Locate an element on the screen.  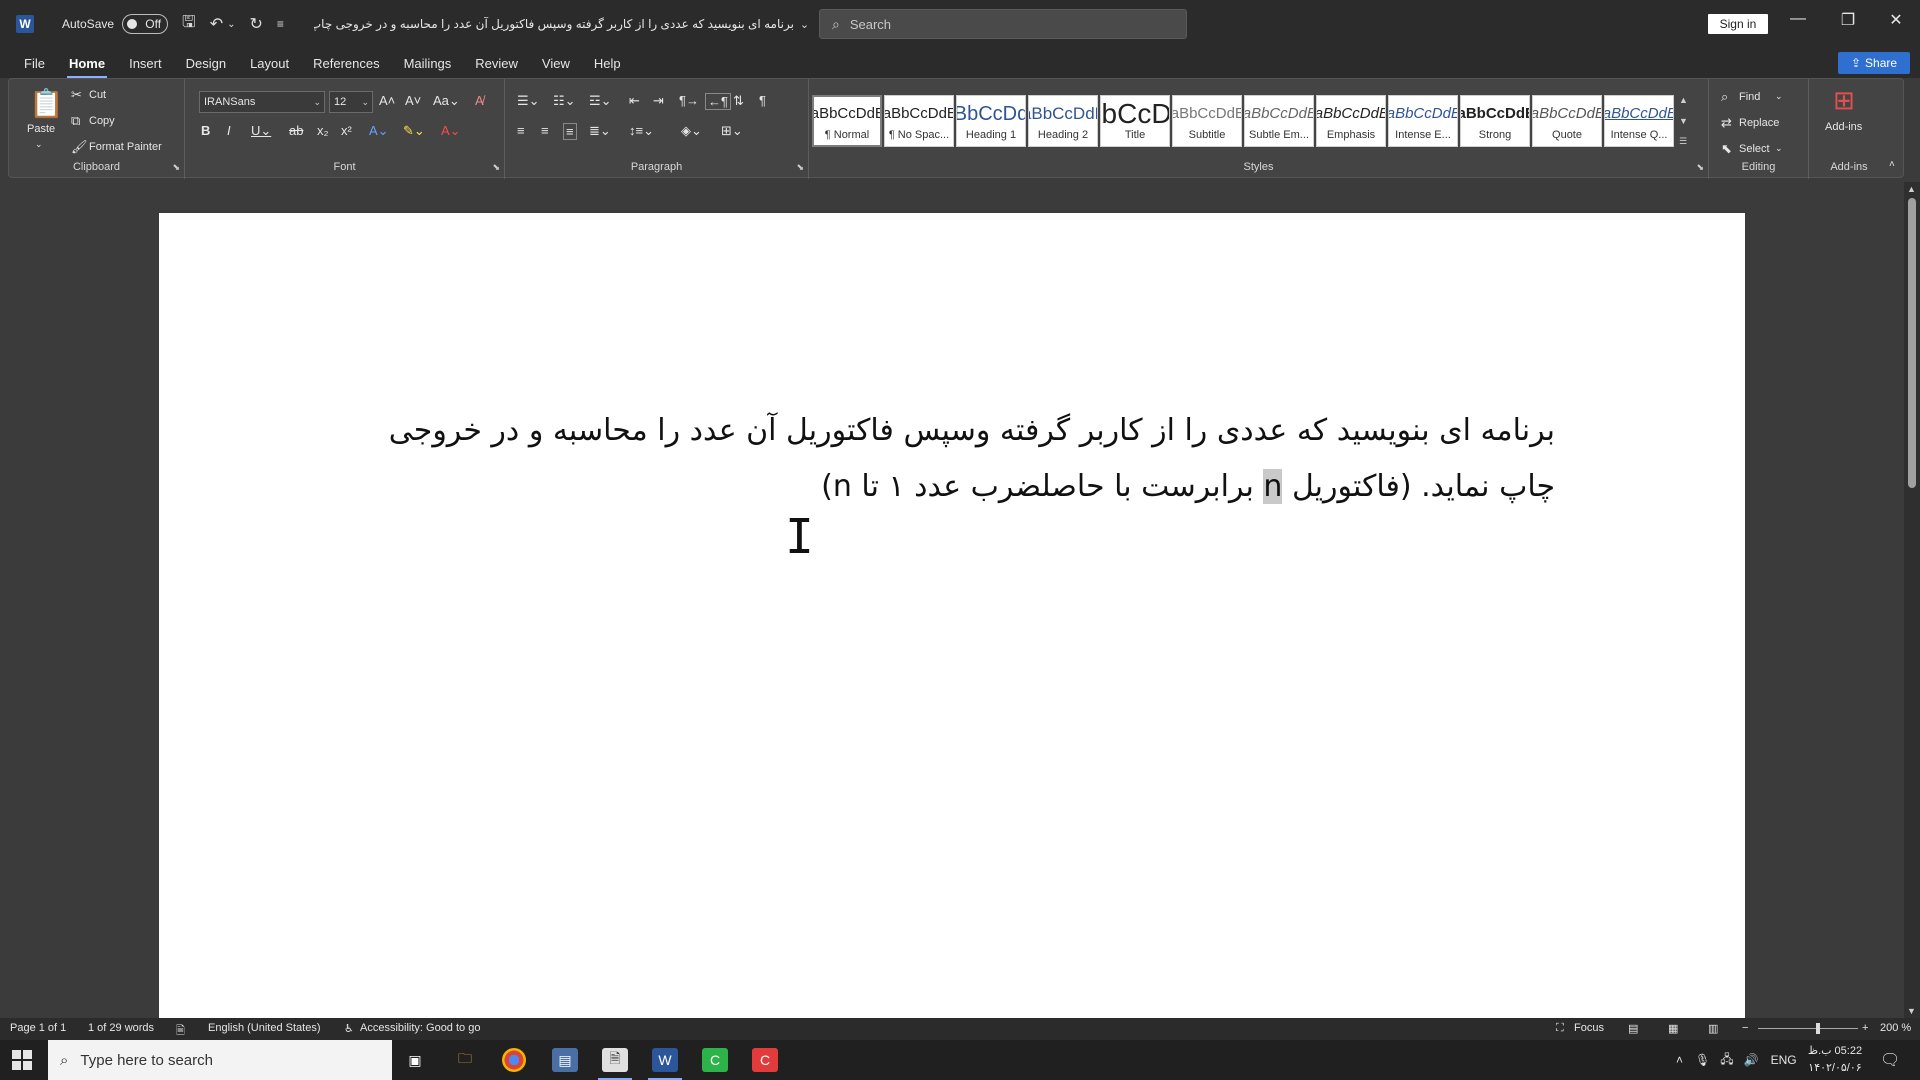
customize-toolbar-icon: ≡ is located at coordinates (280, 24).